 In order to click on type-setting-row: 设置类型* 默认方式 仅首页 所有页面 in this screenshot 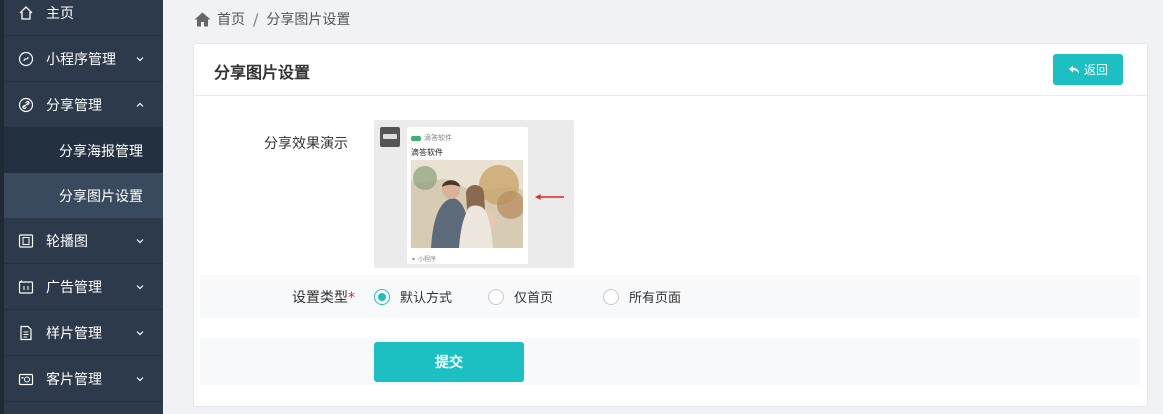, I will do `click(670, 296)`.